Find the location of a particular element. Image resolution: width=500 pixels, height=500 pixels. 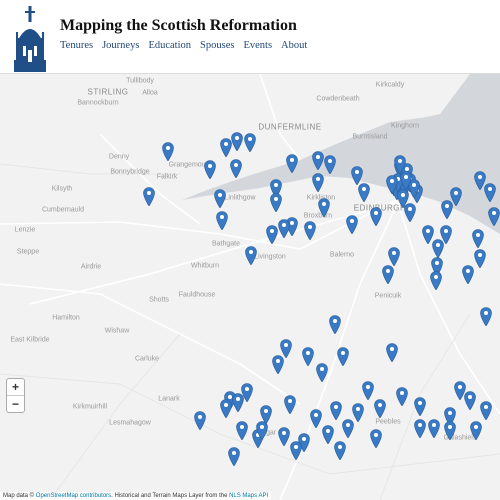

place-label: Steppe is located at coordinates (28, 252).